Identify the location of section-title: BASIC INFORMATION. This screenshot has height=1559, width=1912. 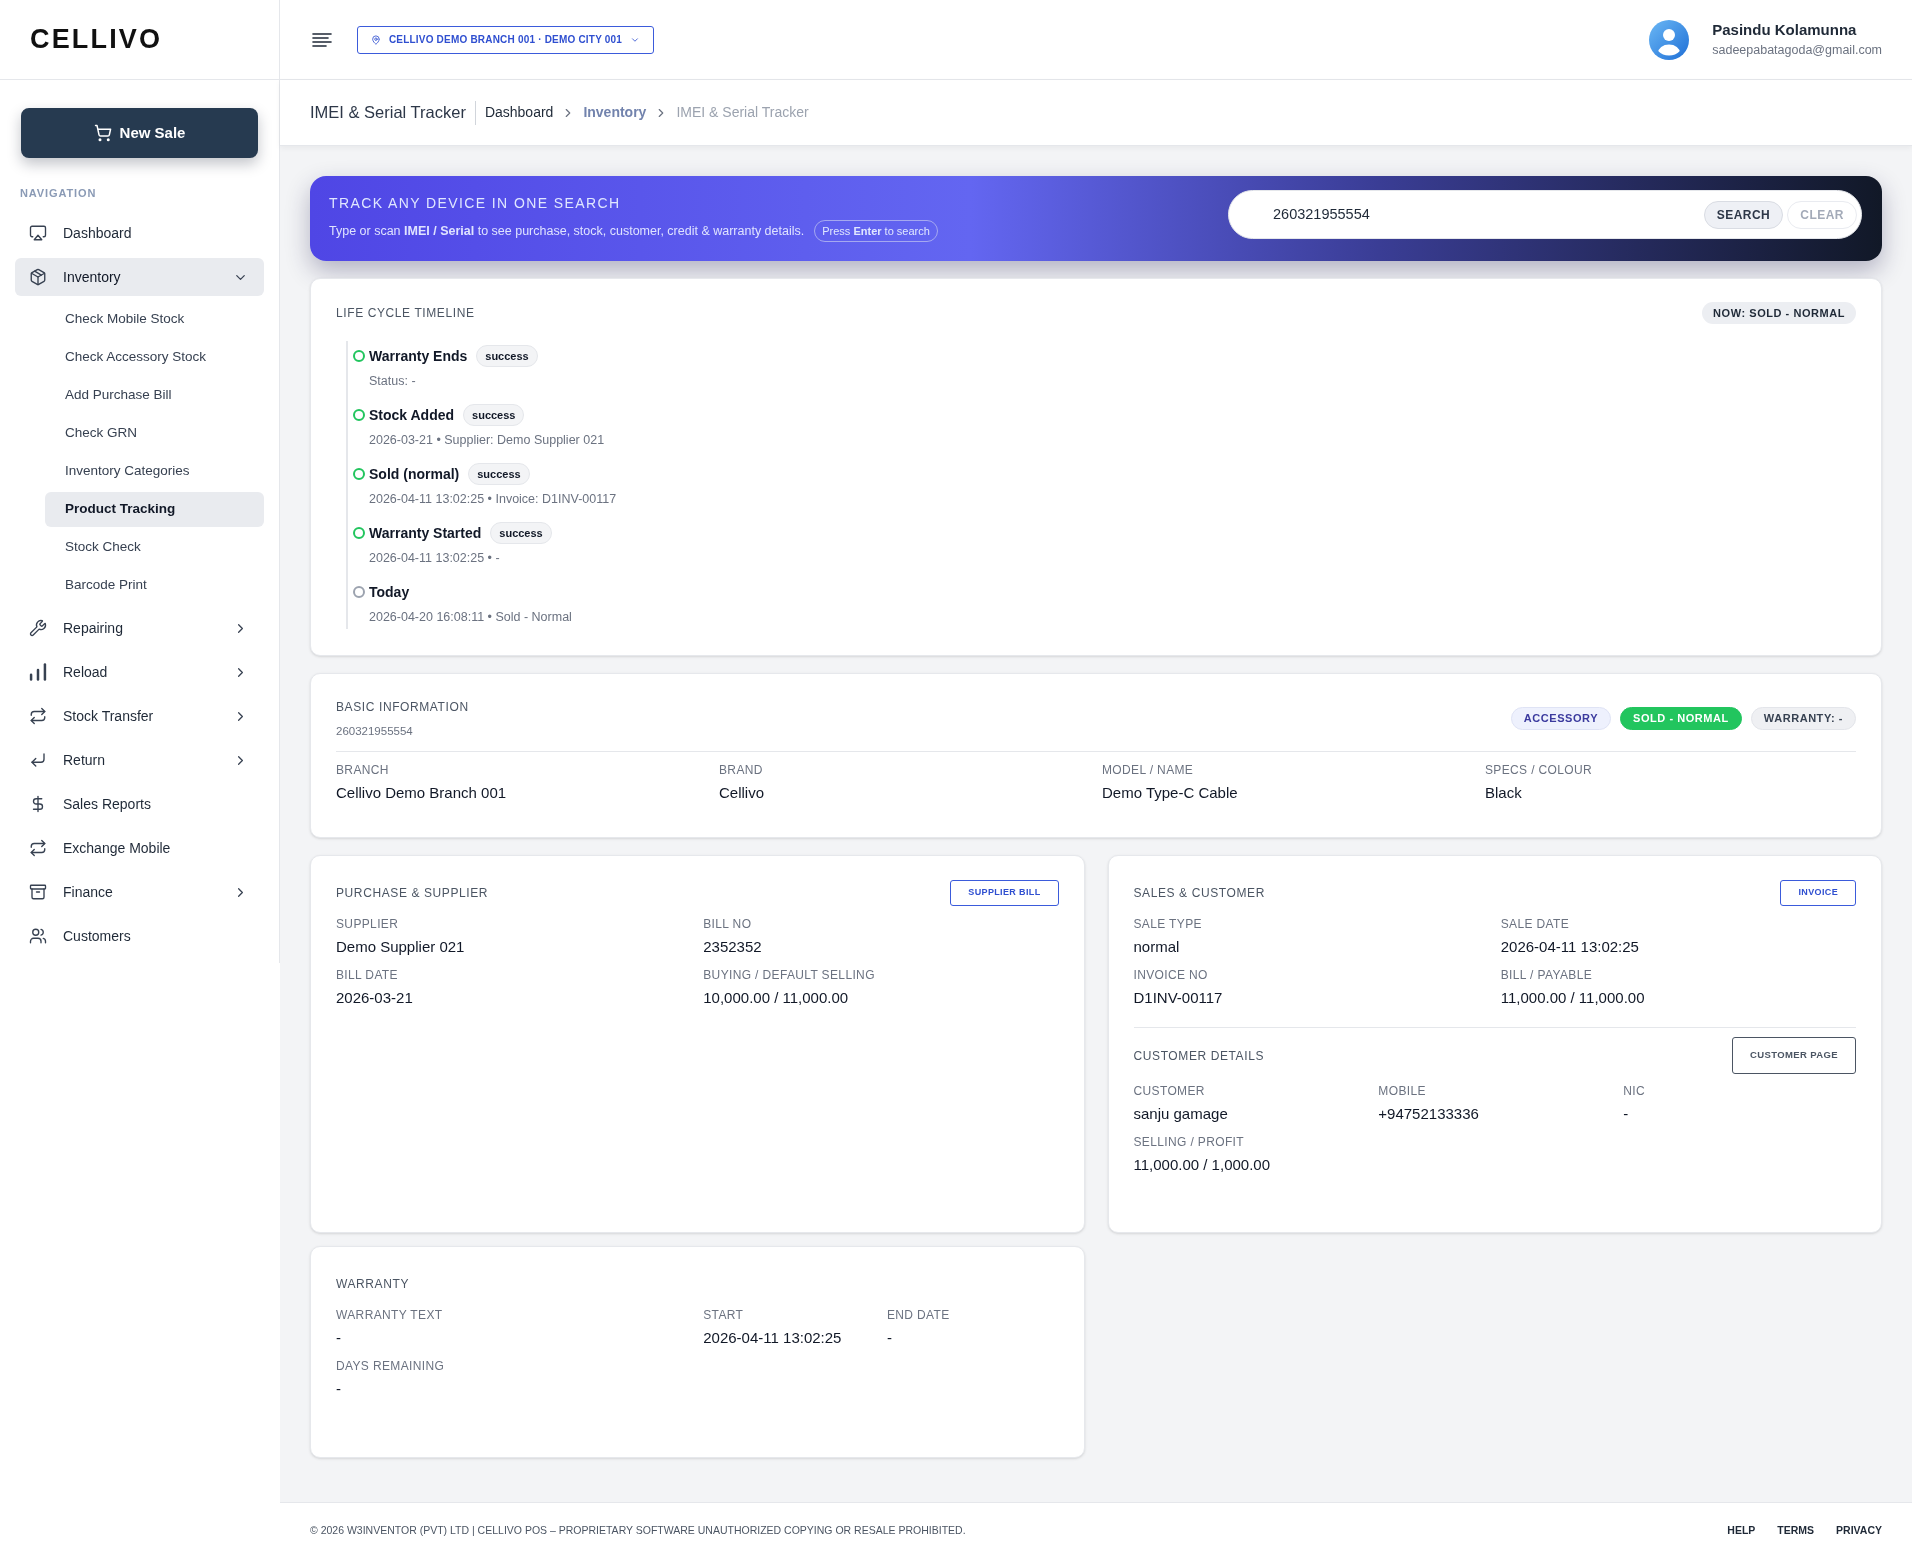
(402, 707).